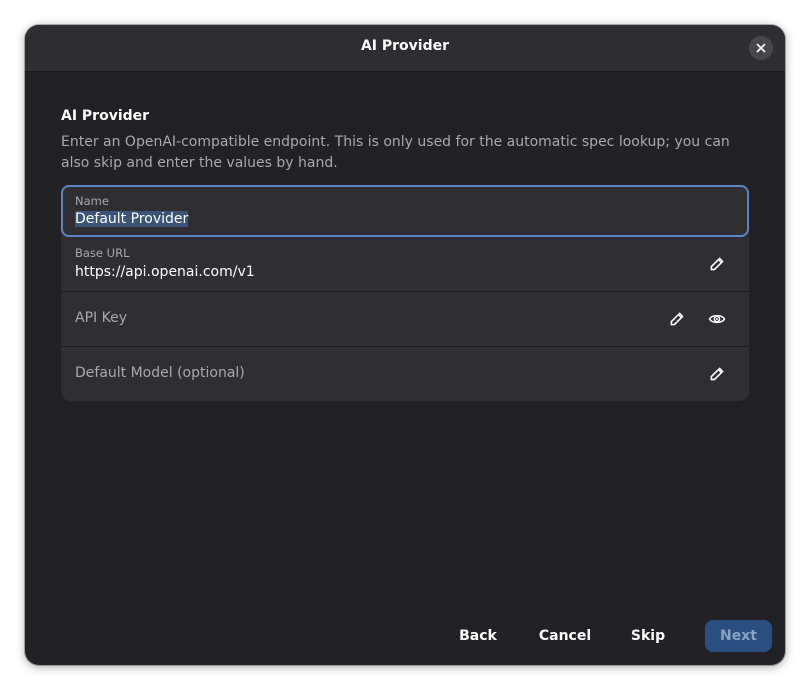  What do you see at coordinates (405, 374) in the screenshot?
I see `default-model-field: Default Model (optional)` at bounding box center [405, 374].